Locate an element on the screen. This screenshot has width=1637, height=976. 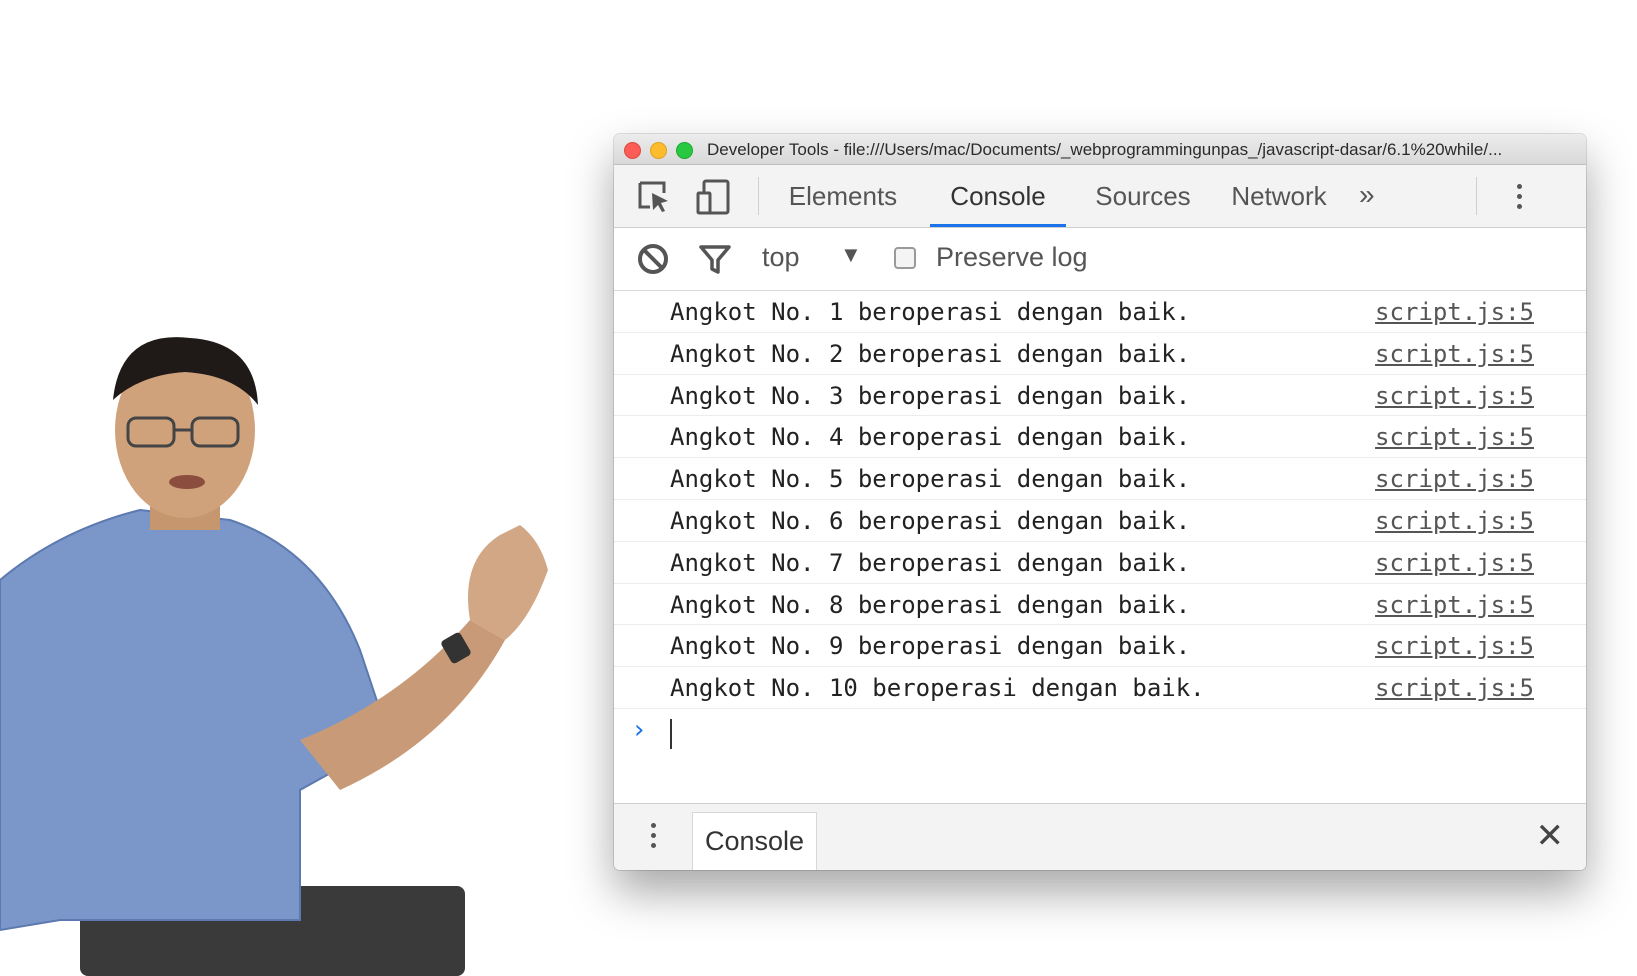
close-window-button is located at coordinates (632, 150).